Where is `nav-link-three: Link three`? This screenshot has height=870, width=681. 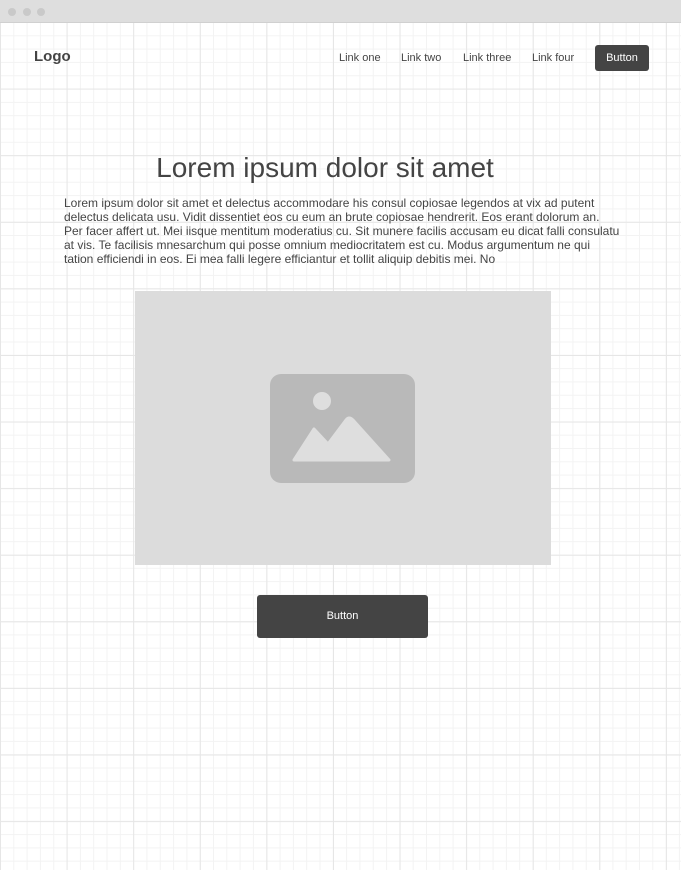 nav-link-three: Link three is located at coordinates (487, 58).